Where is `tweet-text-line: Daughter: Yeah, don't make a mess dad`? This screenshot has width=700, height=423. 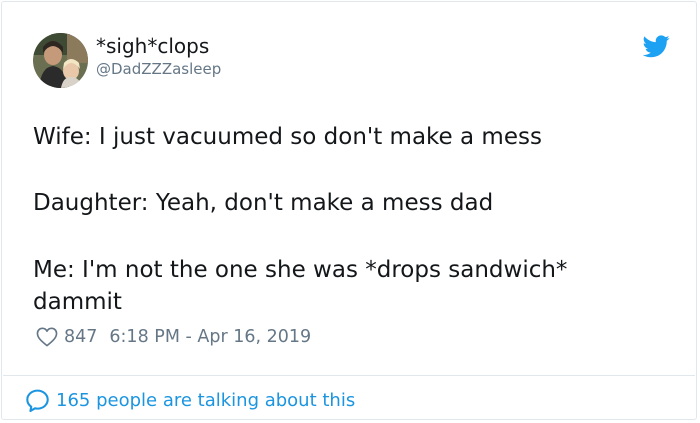 tweet-text-line: Daughter: Yeah, don't make a mess dad is located at coordinates (263, 203).